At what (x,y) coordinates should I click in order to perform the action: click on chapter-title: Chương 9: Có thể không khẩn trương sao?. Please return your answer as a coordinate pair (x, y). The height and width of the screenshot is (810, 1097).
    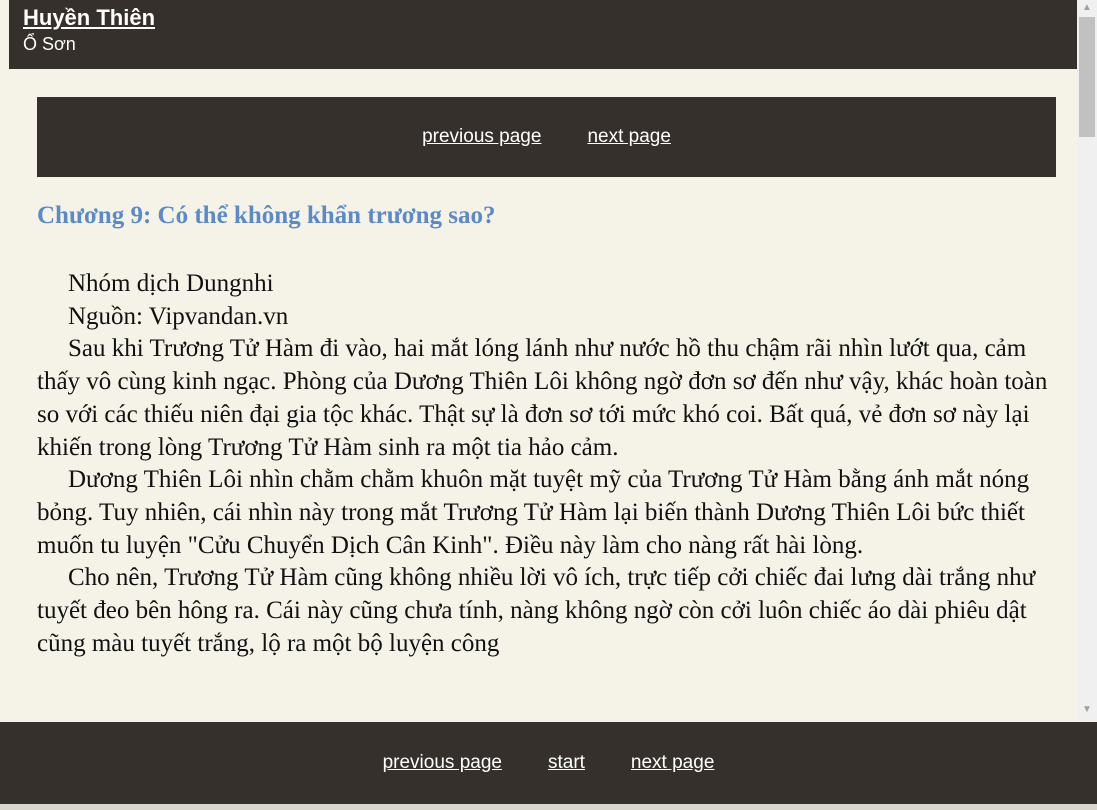
    Looking at the image, I should click on (266, 215).